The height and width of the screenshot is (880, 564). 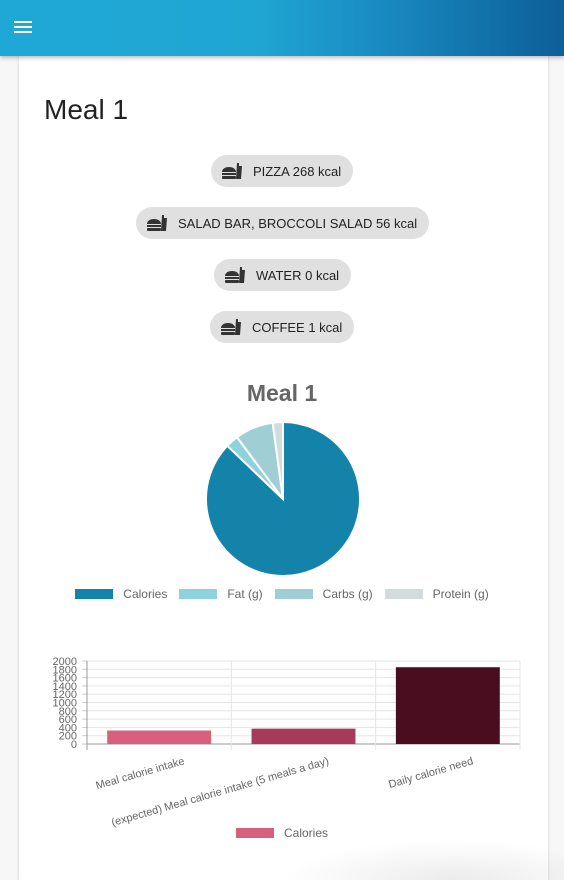 I want to click on bottom-shadow, so click(x=422, y=860).